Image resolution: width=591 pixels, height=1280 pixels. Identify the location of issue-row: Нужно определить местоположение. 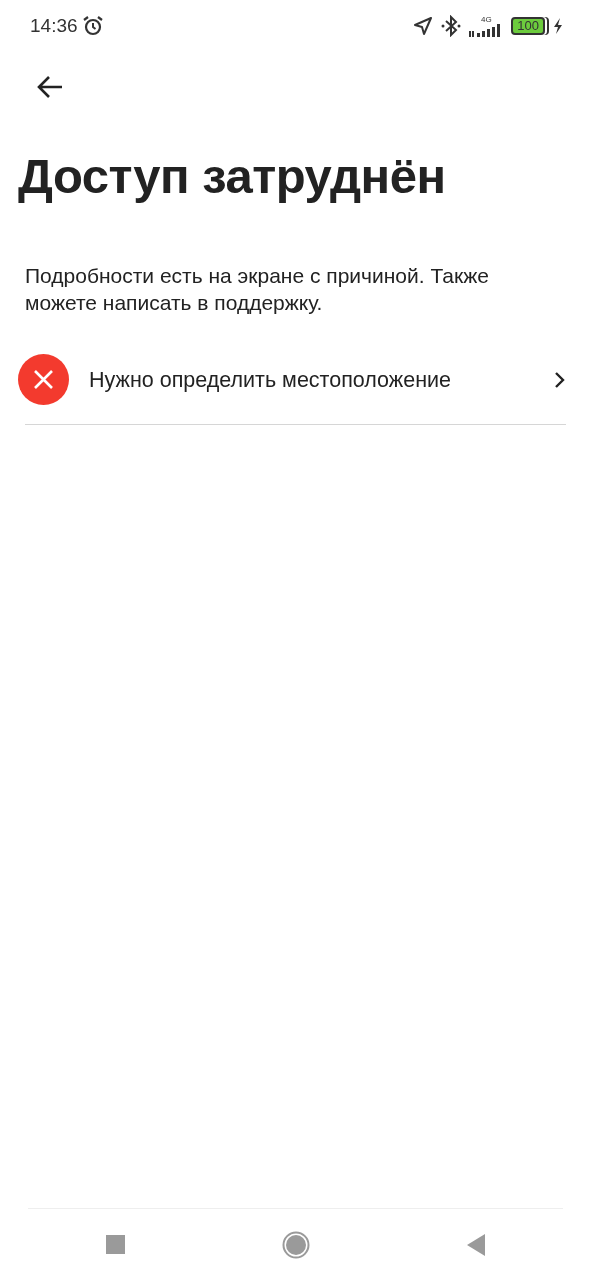
(295, 379).